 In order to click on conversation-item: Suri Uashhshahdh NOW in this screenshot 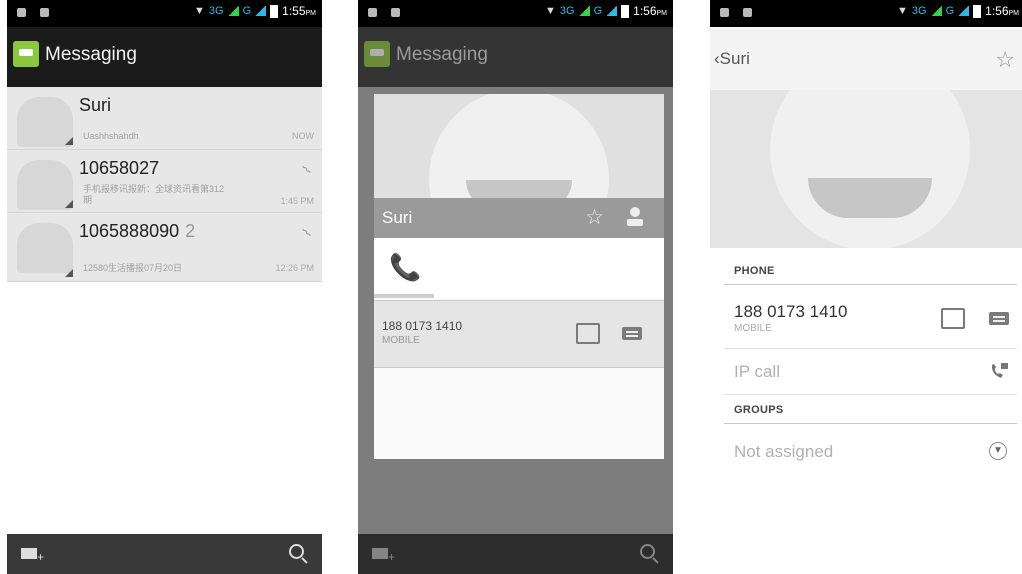, I will do `click(164, 118)`.